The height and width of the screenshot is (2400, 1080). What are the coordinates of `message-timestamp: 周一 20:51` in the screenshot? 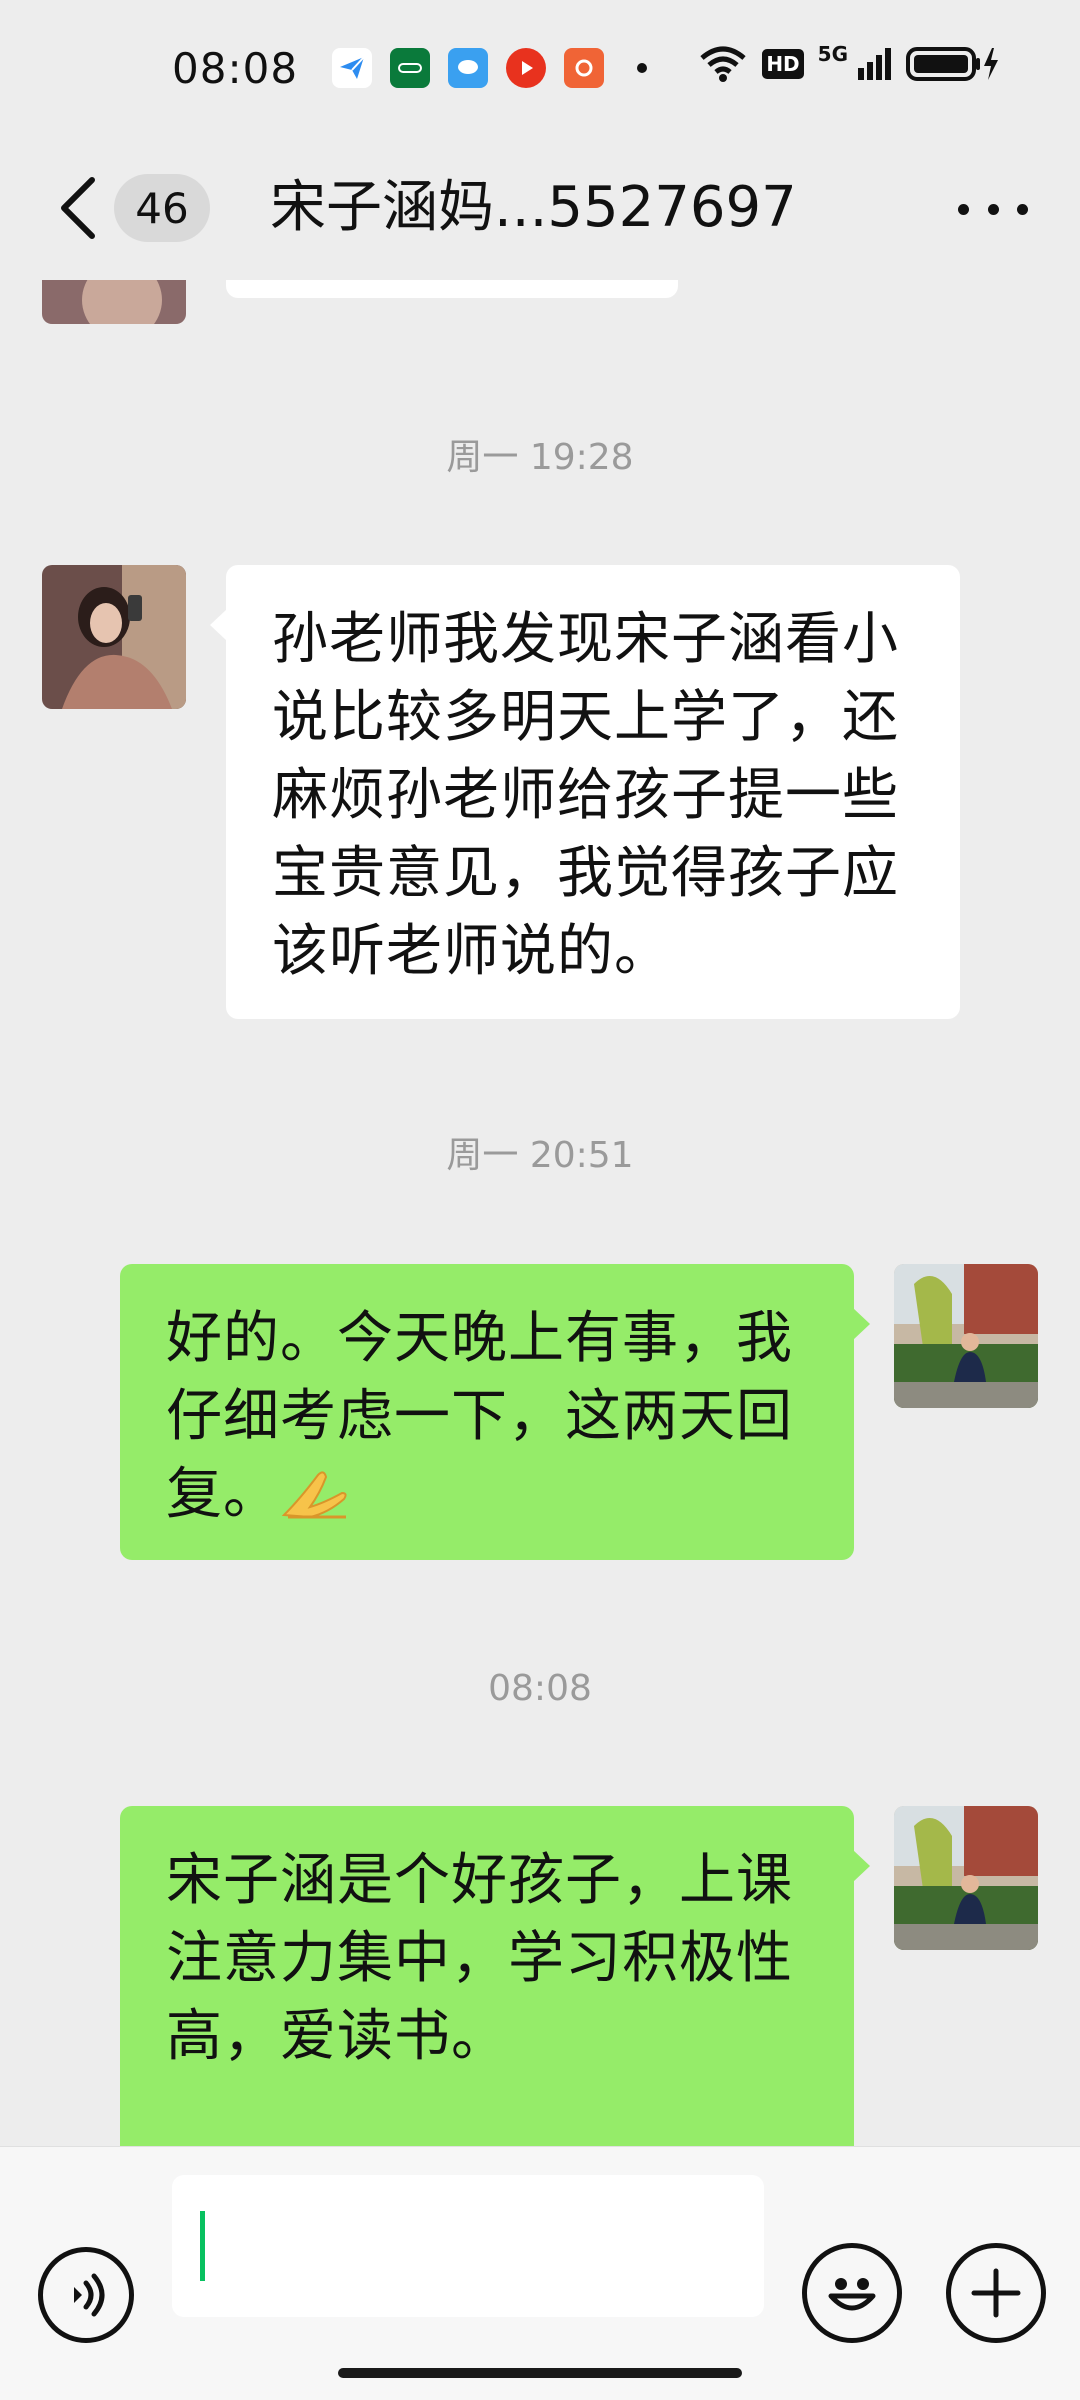 It's located at (540, 1155).